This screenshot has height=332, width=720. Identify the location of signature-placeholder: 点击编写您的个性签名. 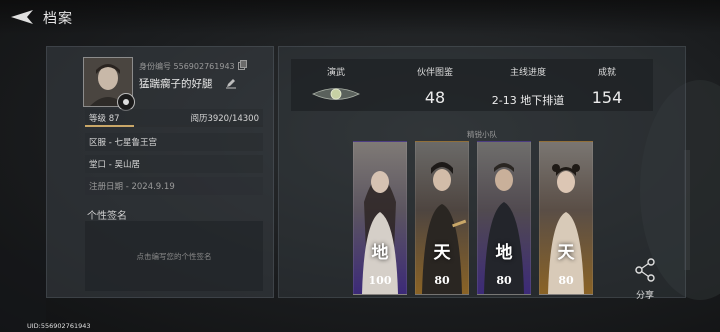
(174, 256).